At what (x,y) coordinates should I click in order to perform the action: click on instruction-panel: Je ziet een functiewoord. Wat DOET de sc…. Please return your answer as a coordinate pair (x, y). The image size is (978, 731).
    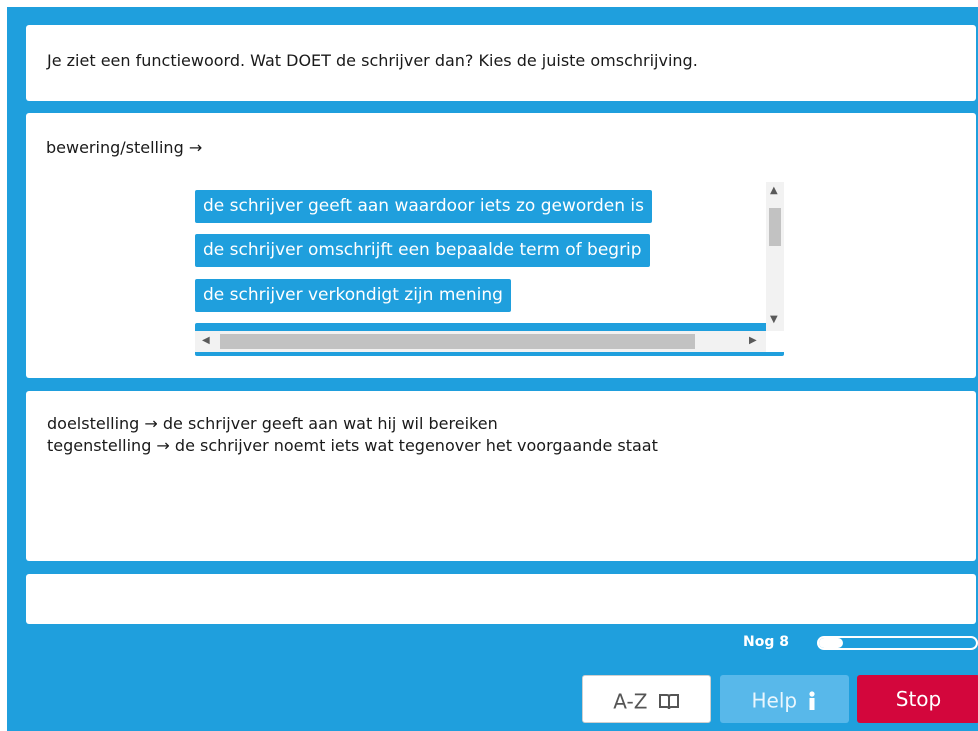
    Looking at the image, I should click on (501, 63).